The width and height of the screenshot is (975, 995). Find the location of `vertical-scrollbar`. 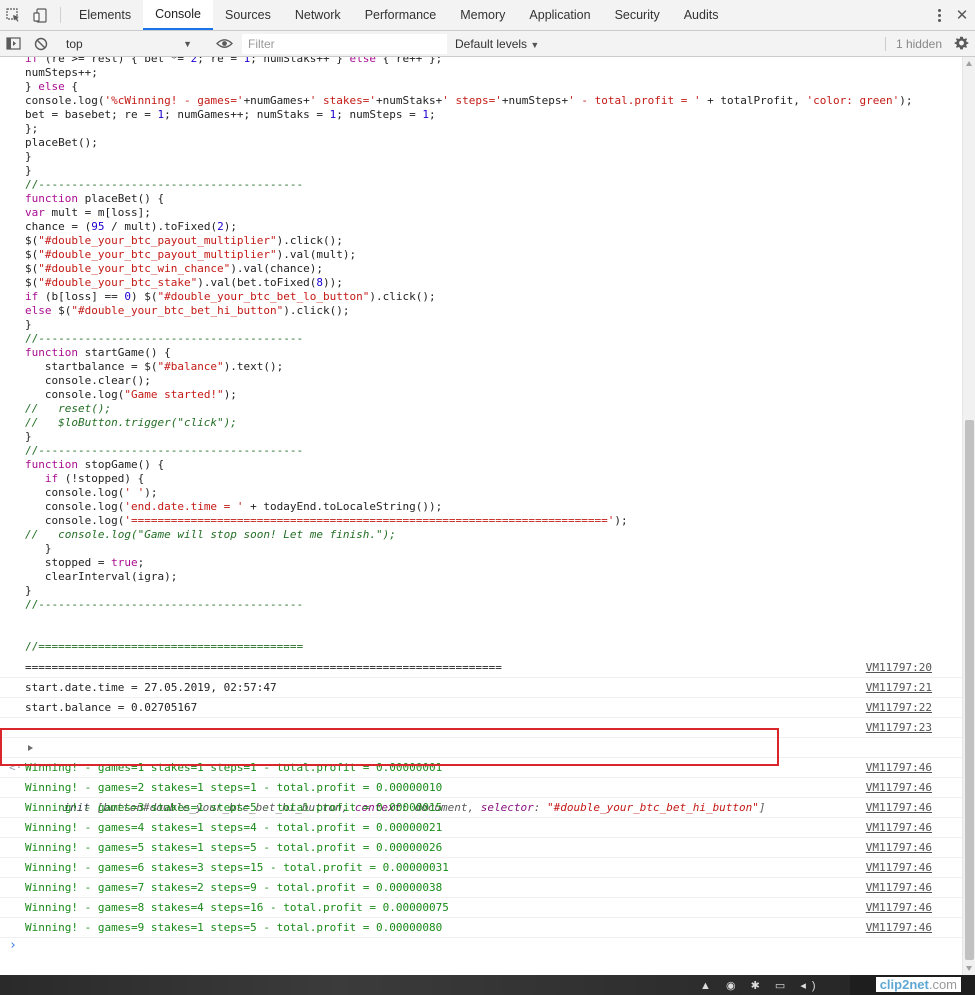

vertical-scrollbar is located at coordinates (968, 516).